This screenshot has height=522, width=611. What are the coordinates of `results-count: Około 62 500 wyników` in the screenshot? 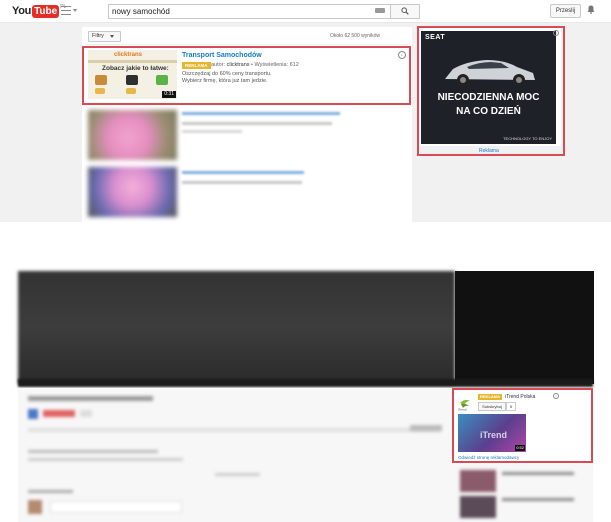 It's located at (355, 36).